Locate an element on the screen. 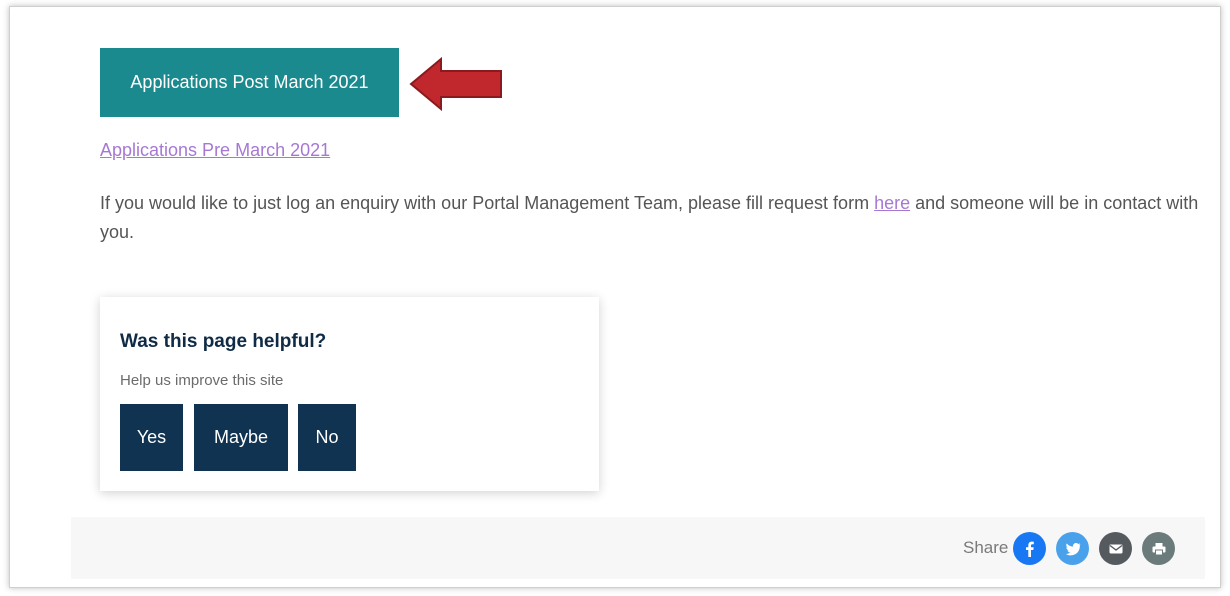  feedback-maybe-label: Maybe is located at coordinates (241, 437).